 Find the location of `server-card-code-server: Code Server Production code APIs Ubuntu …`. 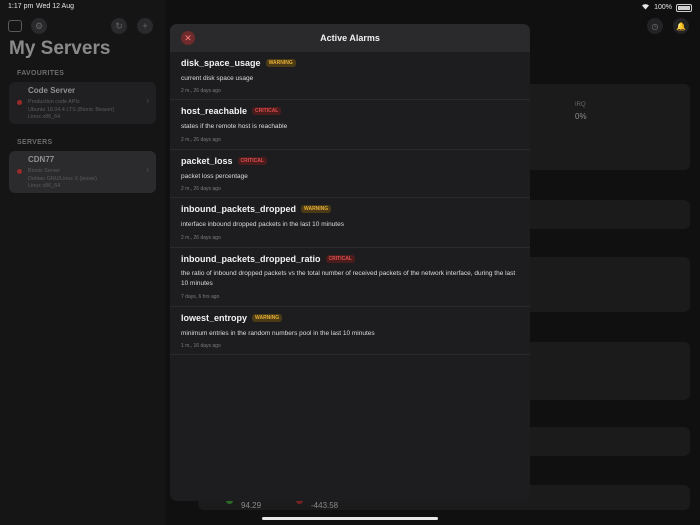

server-card-code-server: Code Server Production code APIs Ubuntu … is located at coordinates (82, 103).